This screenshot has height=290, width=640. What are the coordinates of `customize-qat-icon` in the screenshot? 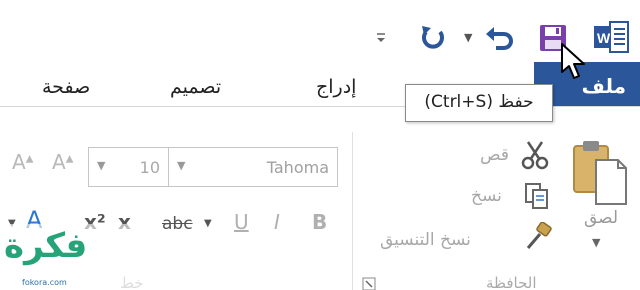 It's located at (381, 38).